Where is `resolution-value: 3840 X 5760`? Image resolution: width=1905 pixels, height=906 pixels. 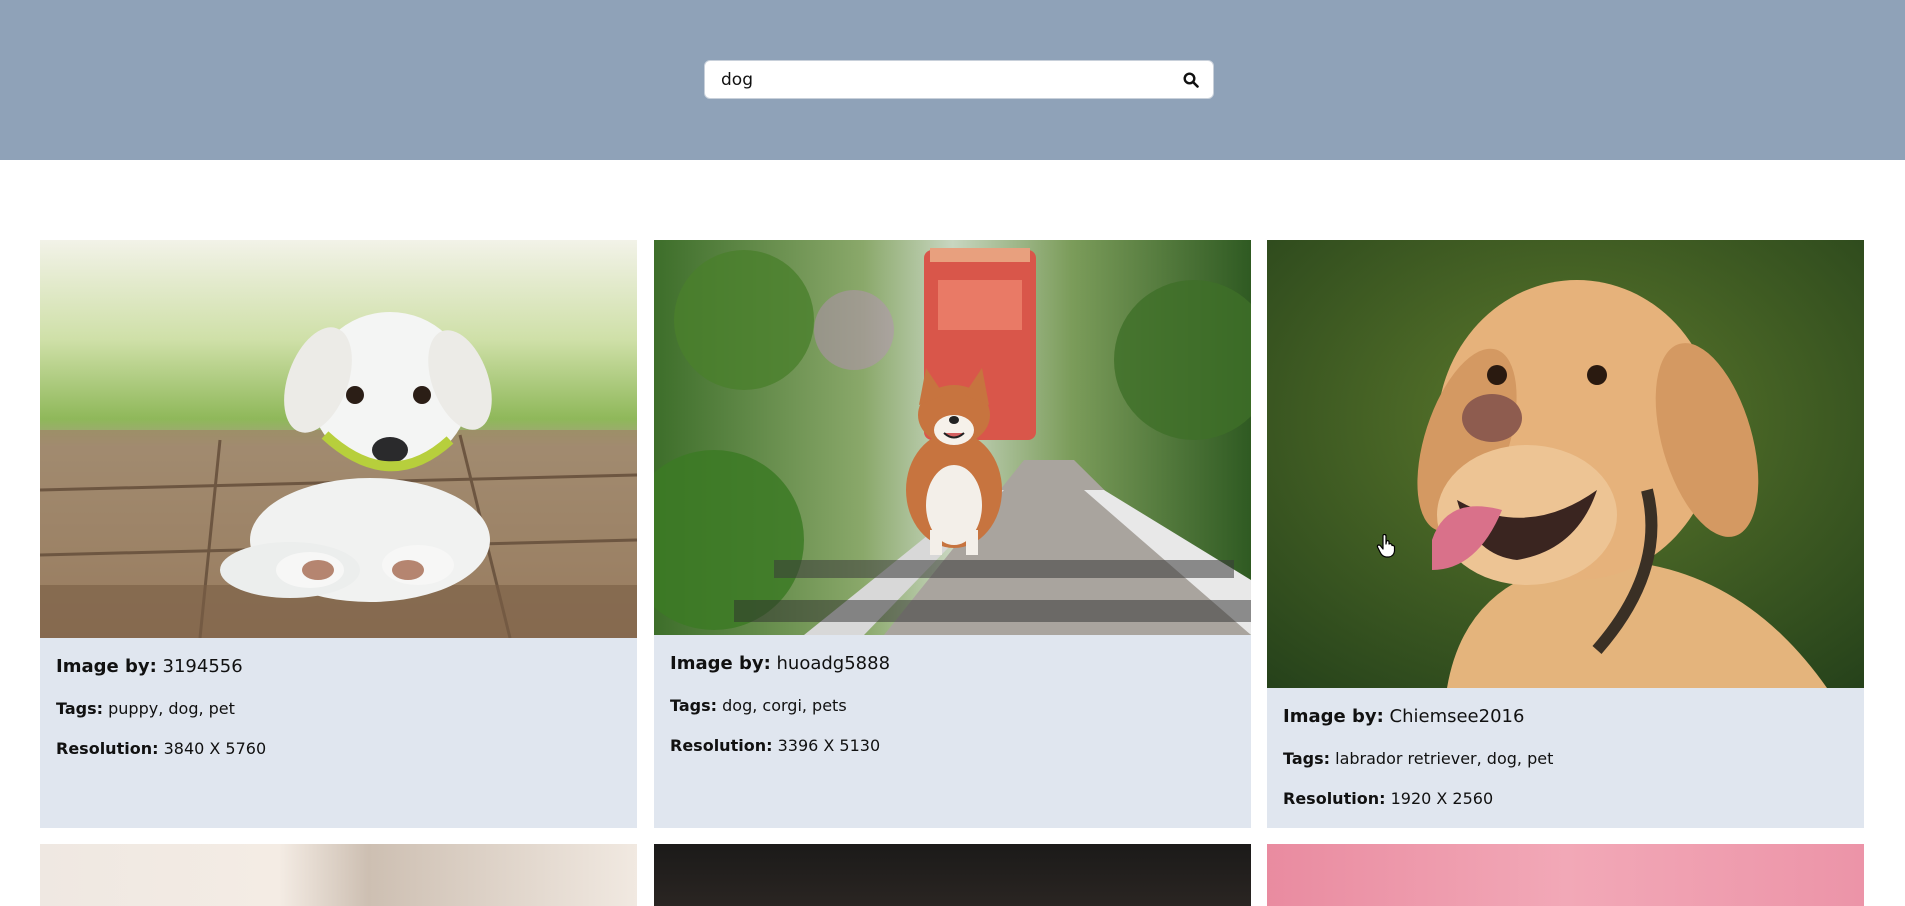 resolution-value: 3840 X 5760 is located at coordinates (215, 748).